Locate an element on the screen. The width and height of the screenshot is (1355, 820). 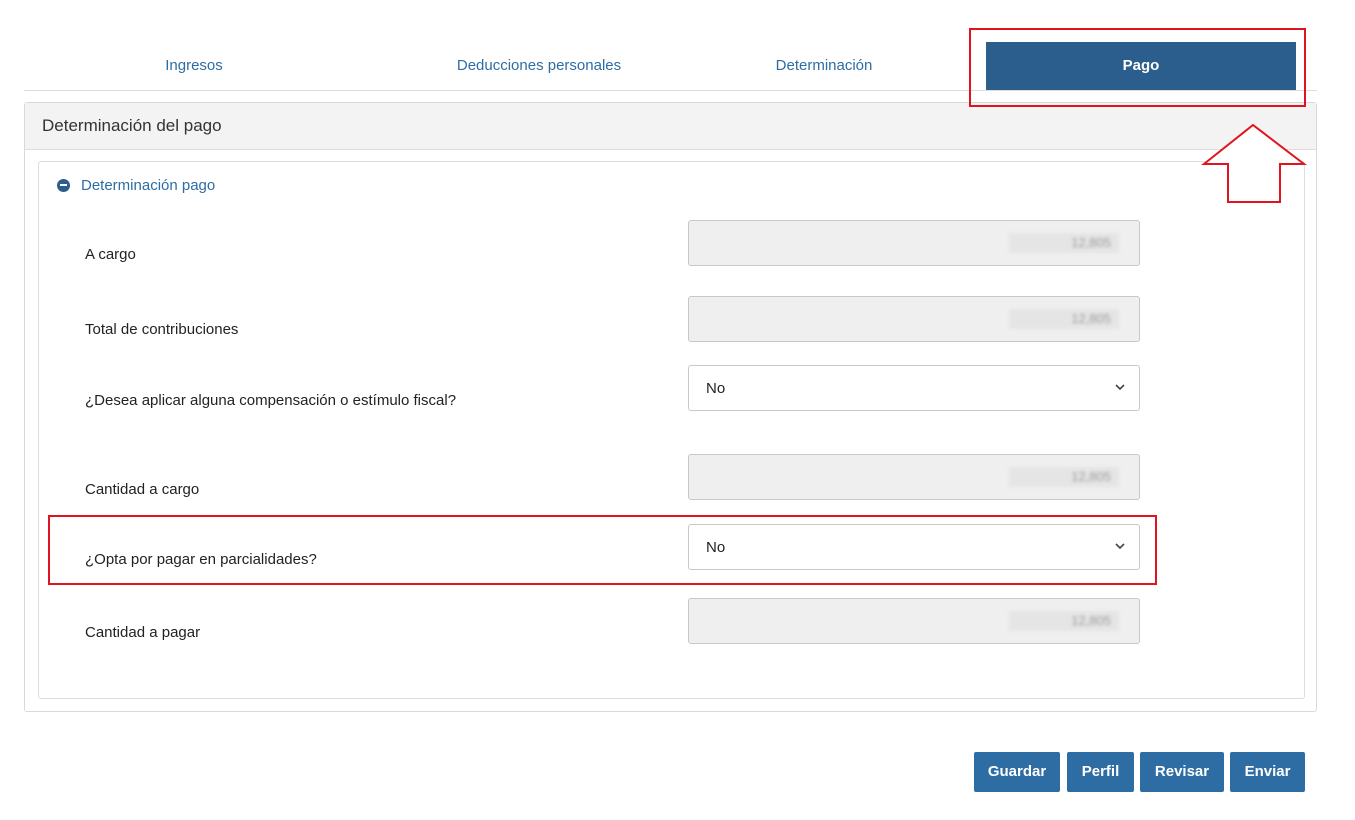
cantidad-a-pagar-value: 12,805 is located at coordinates (1064, 621).